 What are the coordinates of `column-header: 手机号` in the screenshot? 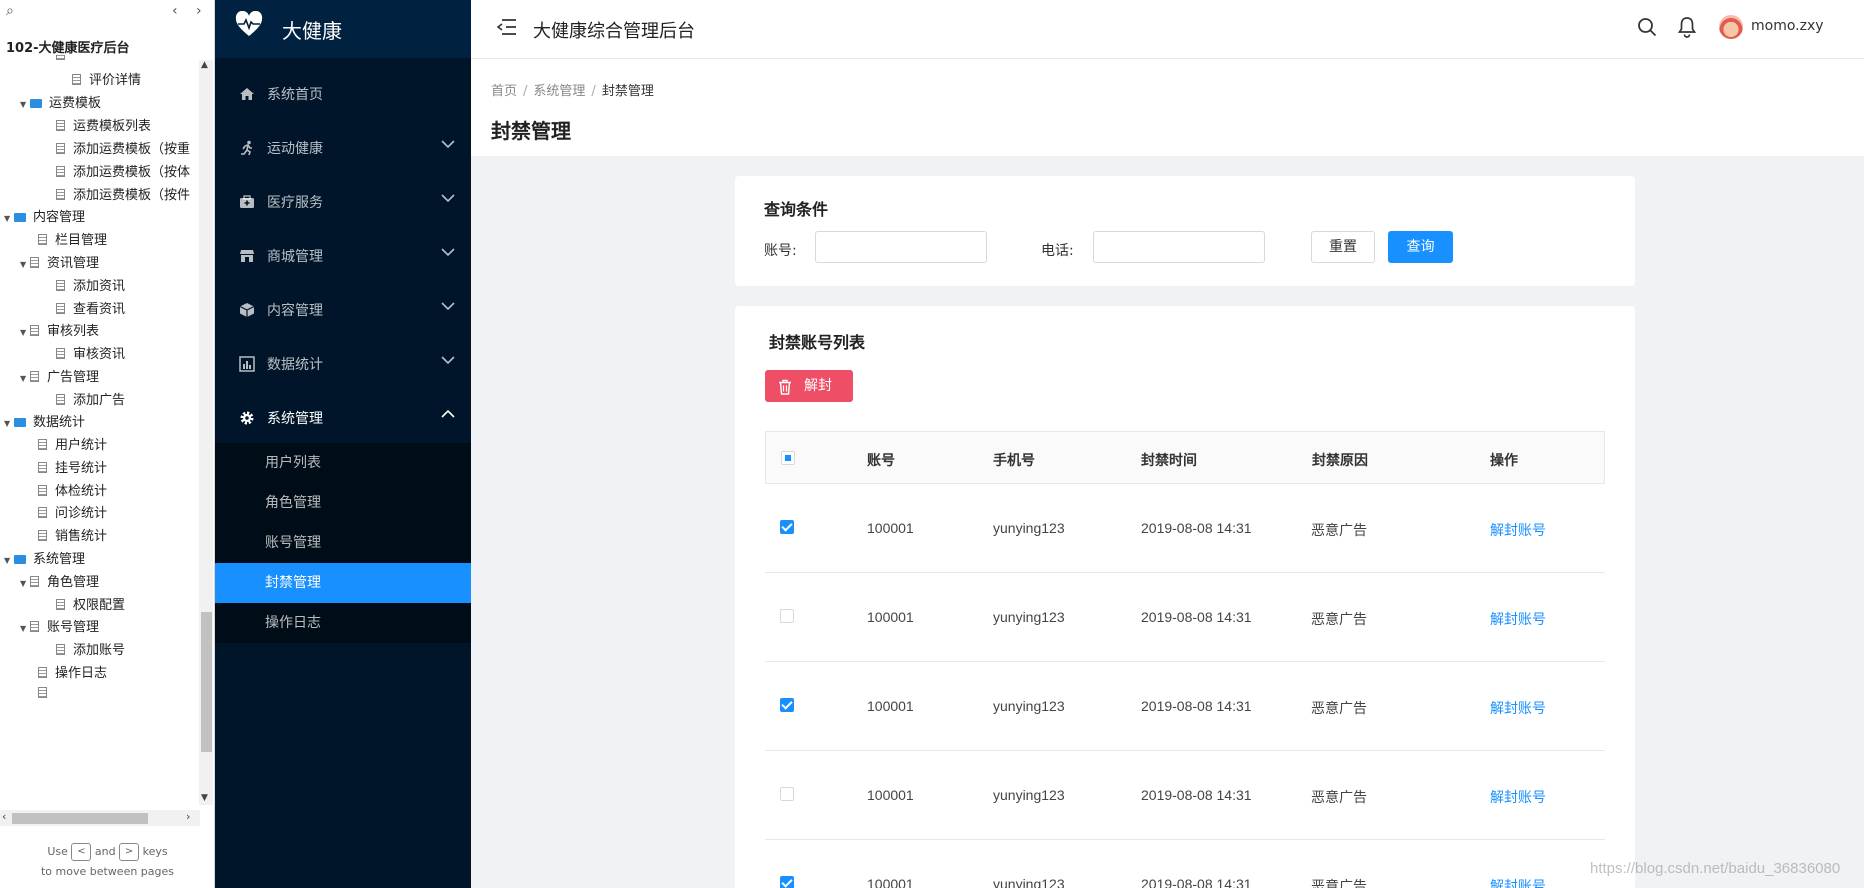 It's located at (1014, 461).